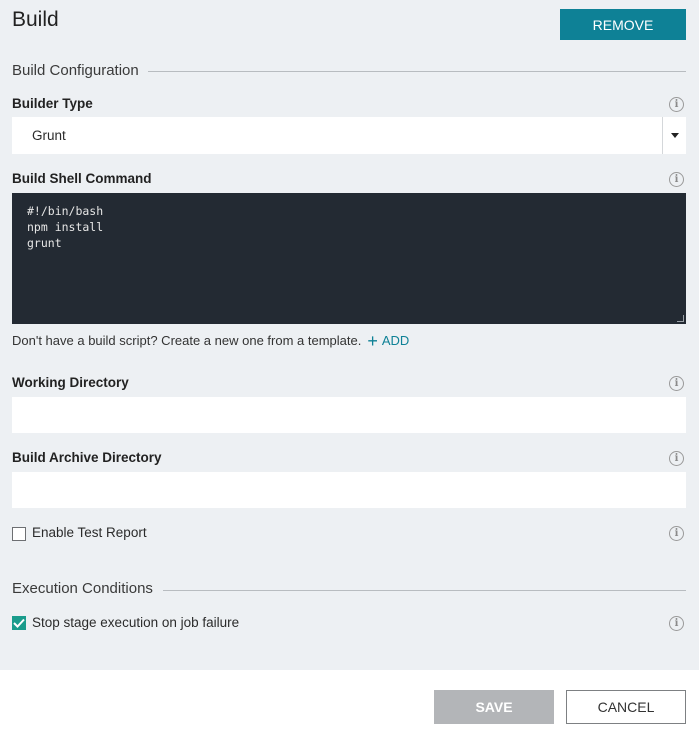  Describe the element at coordinates (349, 490) in the screenshot. I see `build-archive-directory-input` at that location.